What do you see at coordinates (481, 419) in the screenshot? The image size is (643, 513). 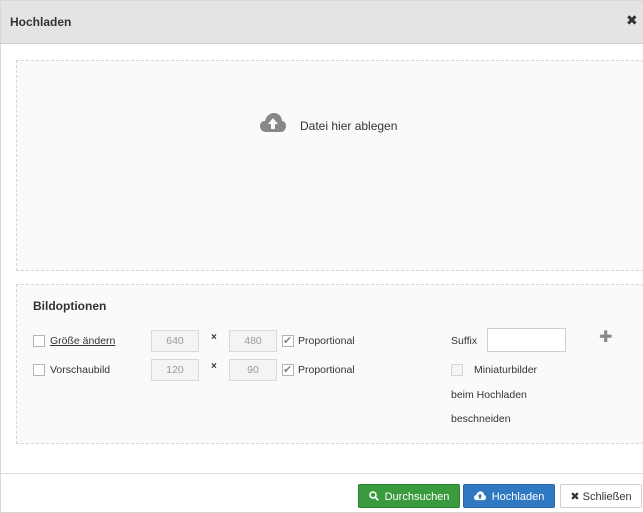 I see `crop-thumbnails-label-line3: beschneiden` at bounding box center [481, 419].